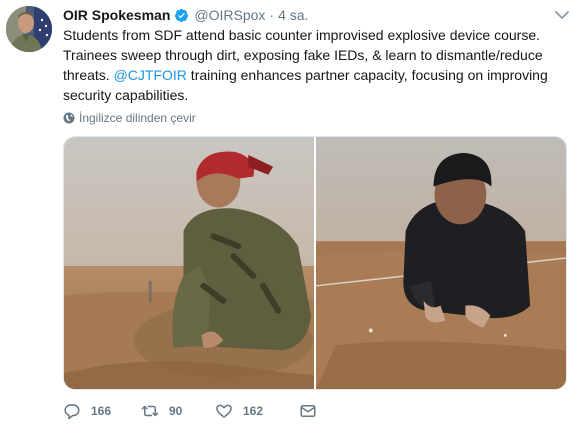  I want to click on reply-button: 166, so click(102, 411).